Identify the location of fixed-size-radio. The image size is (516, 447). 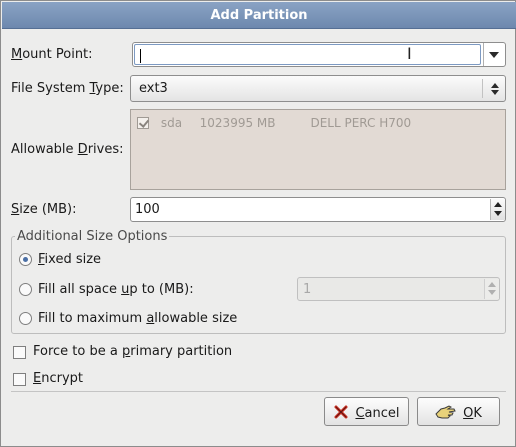
(25, 259).